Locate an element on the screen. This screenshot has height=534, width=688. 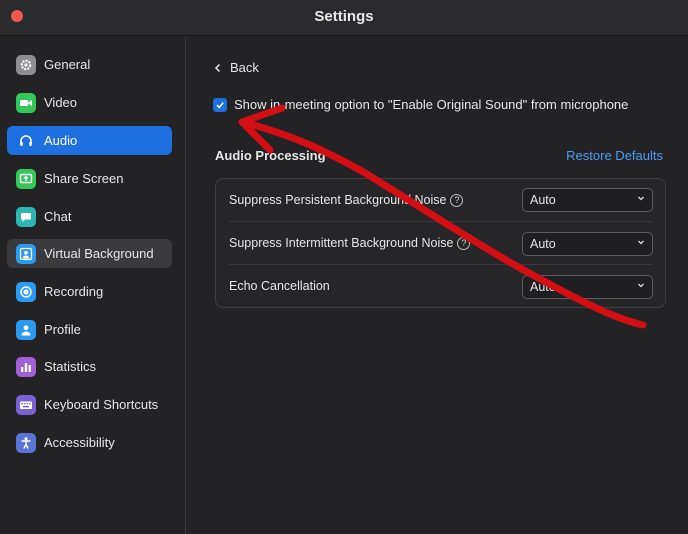
sidebar-item-label: Share Screen is located at coordinates (84, 178).